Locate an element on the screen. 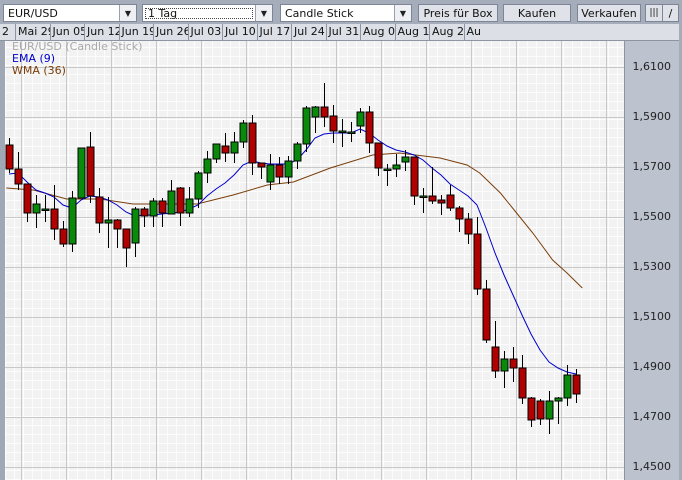  symbol-value: EUR/USD is located at coordinates (33, 13).